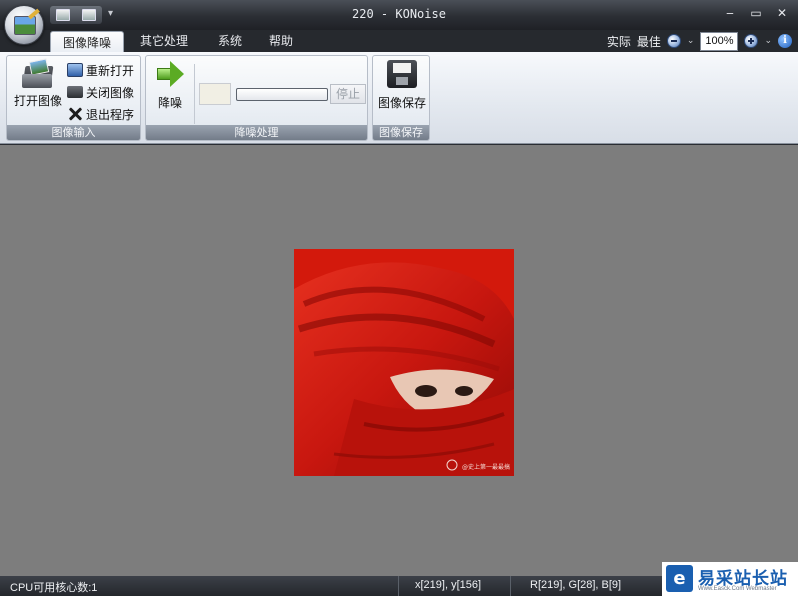  Describe the element at coordinates (281, 41) in the screenshot. I see `tab-help: 帮助` at that location.